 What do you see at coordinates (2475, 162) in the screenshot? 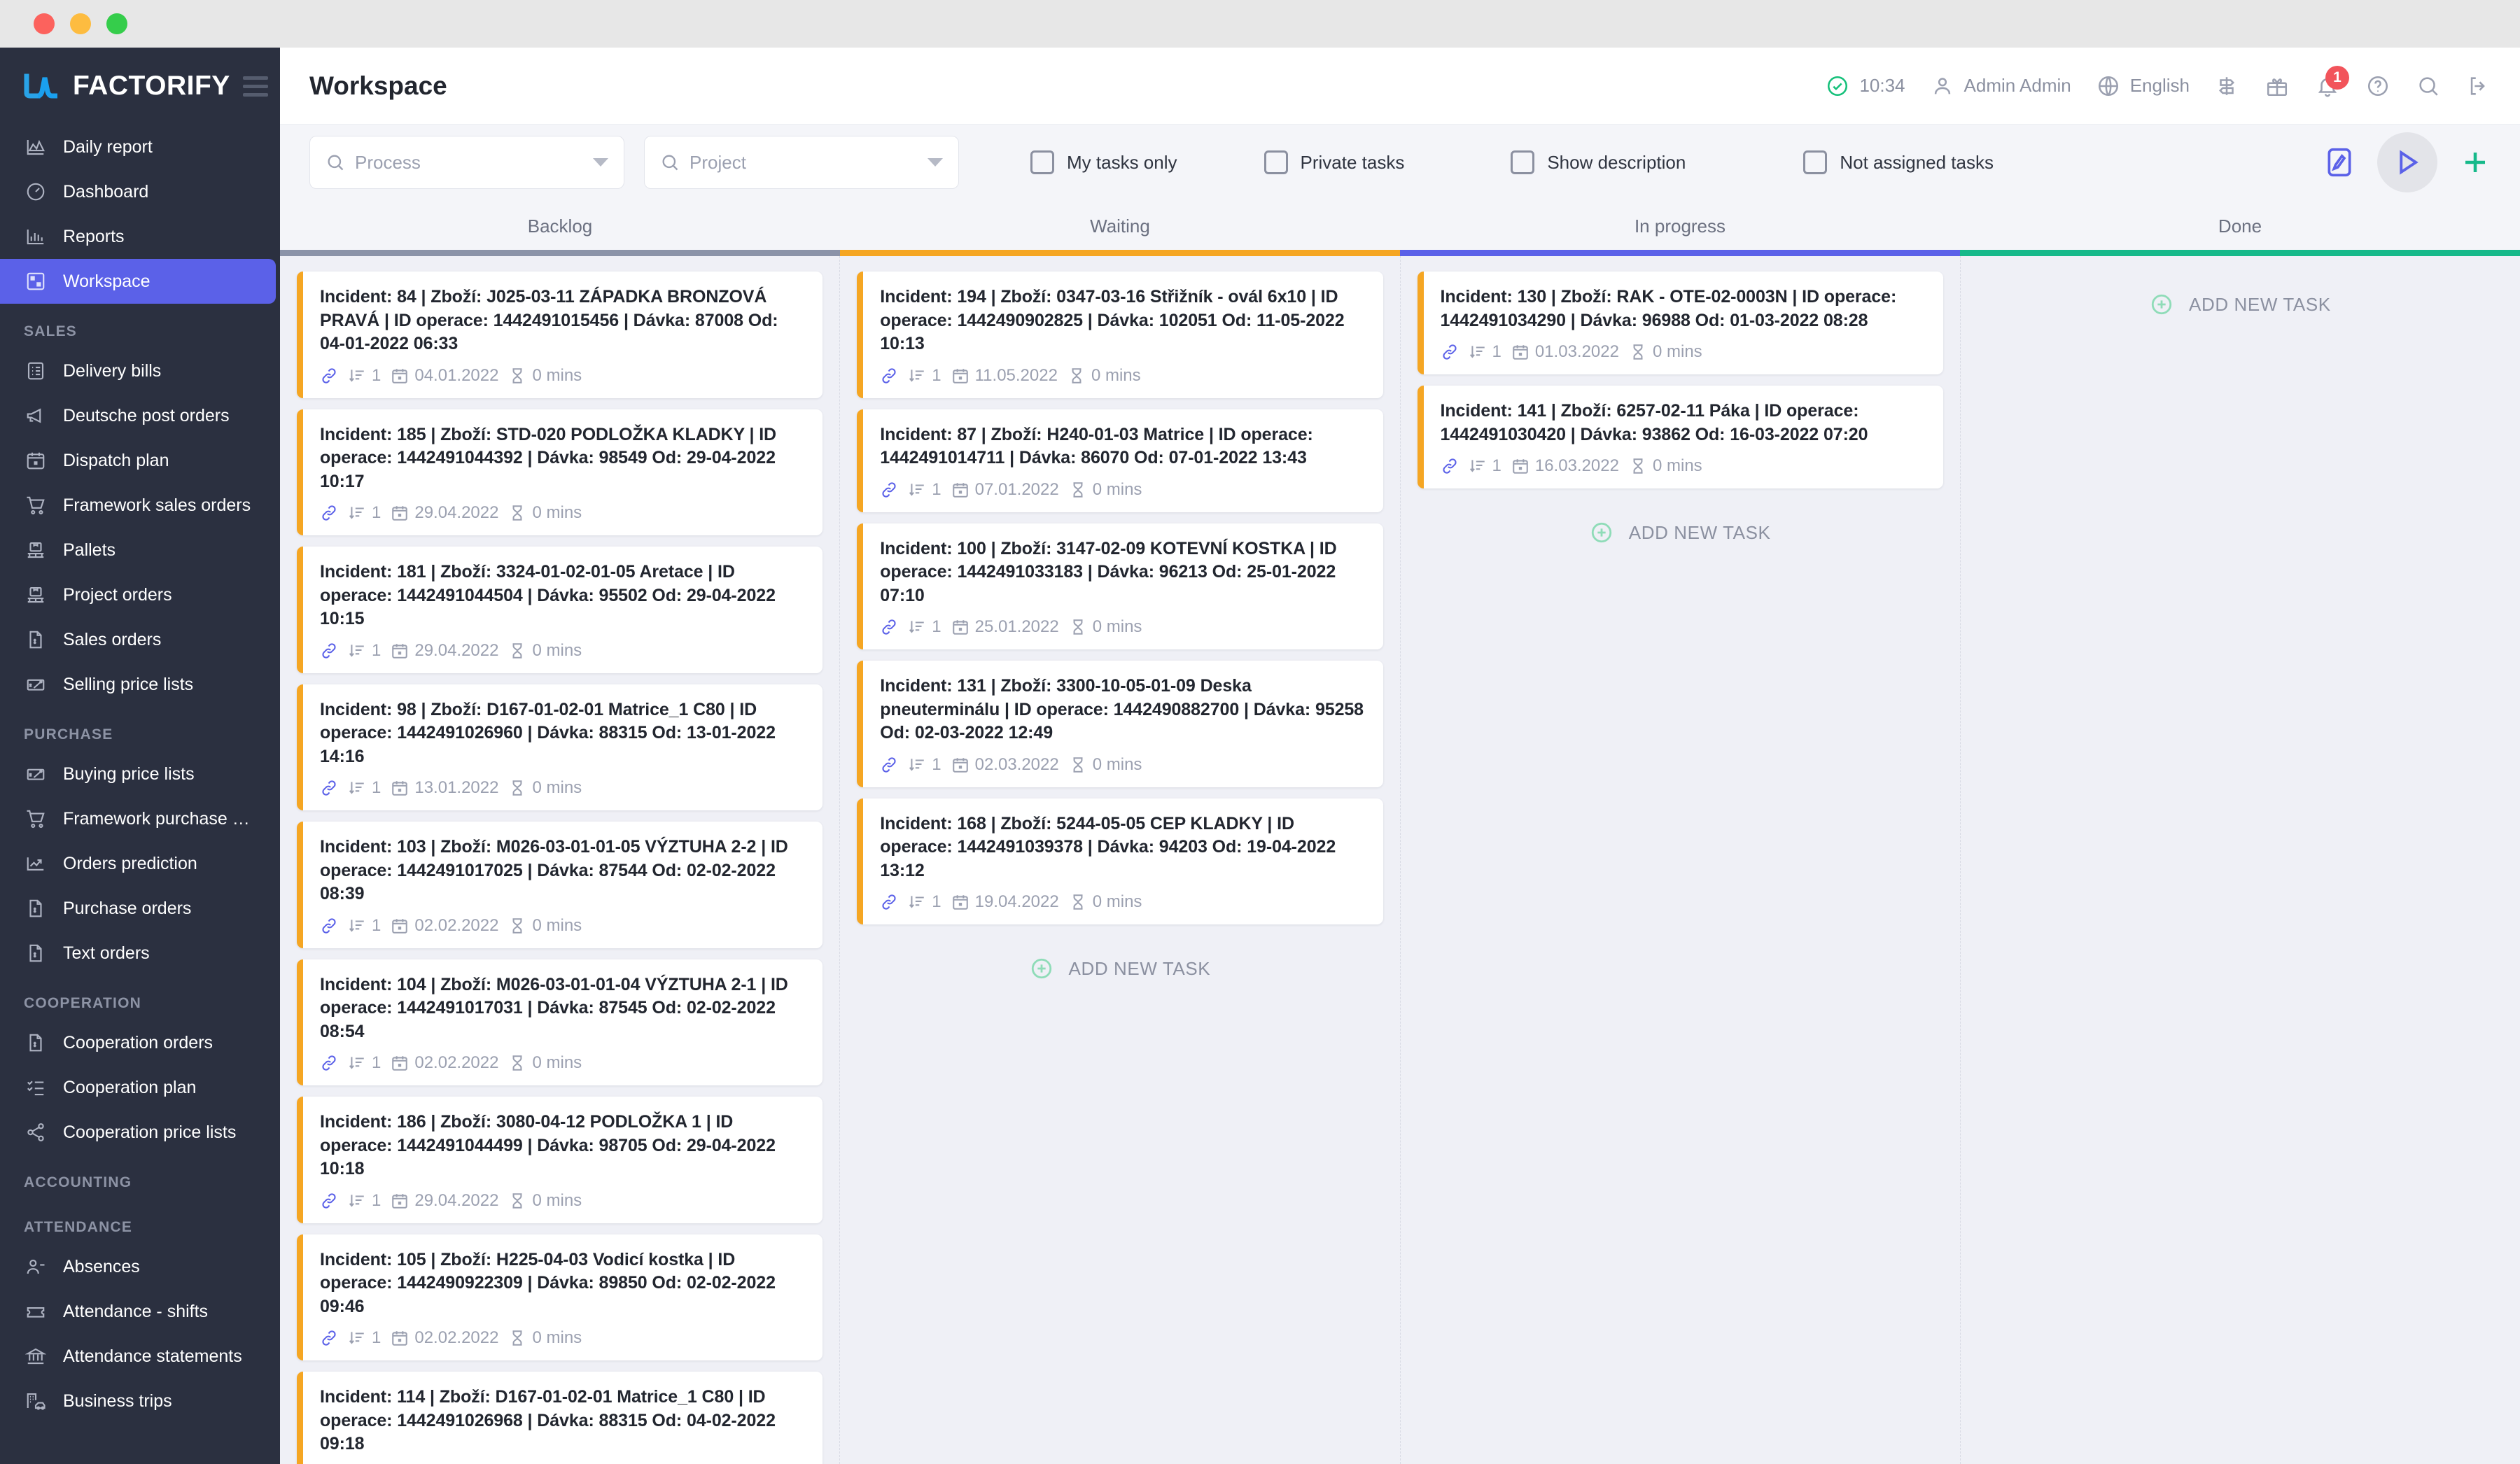
I see `add-button` at bounding box center [2475, 162].